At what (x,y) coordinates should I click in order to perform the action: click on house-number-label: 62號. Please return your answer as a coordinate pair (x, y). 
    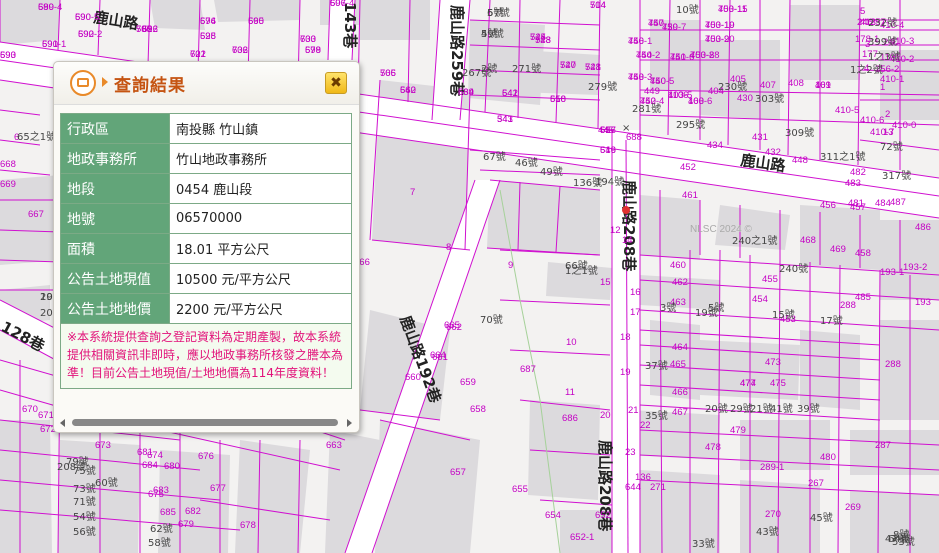
    Looking at the image, I should click on (161, 528).